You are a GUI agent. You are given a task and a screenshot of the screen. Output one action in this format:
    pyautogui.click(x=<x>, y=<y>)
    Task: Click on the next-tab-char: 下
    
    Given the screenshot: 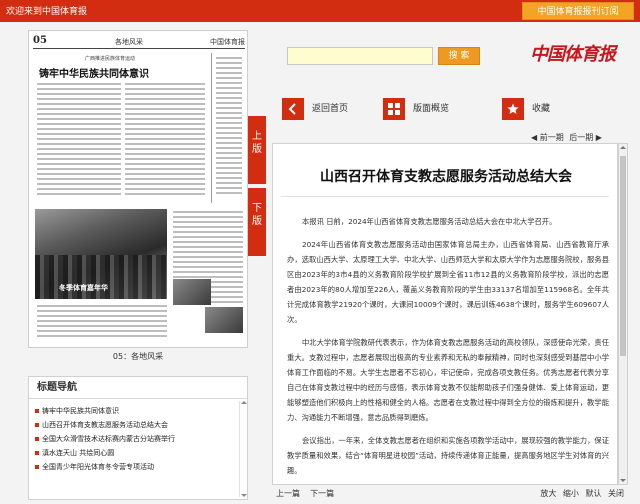 What is the action you would take?
    pyautogui.click(x=257, y=208)
    